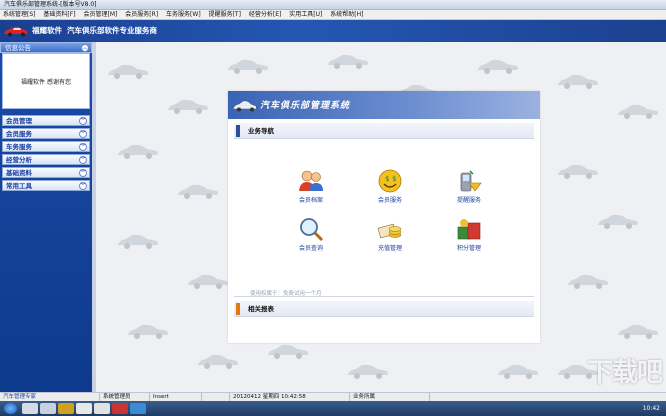  Describe the element at coordinates (19, 15) in the screenshot. I see `menu-system: 系统管理[S]` at that location.